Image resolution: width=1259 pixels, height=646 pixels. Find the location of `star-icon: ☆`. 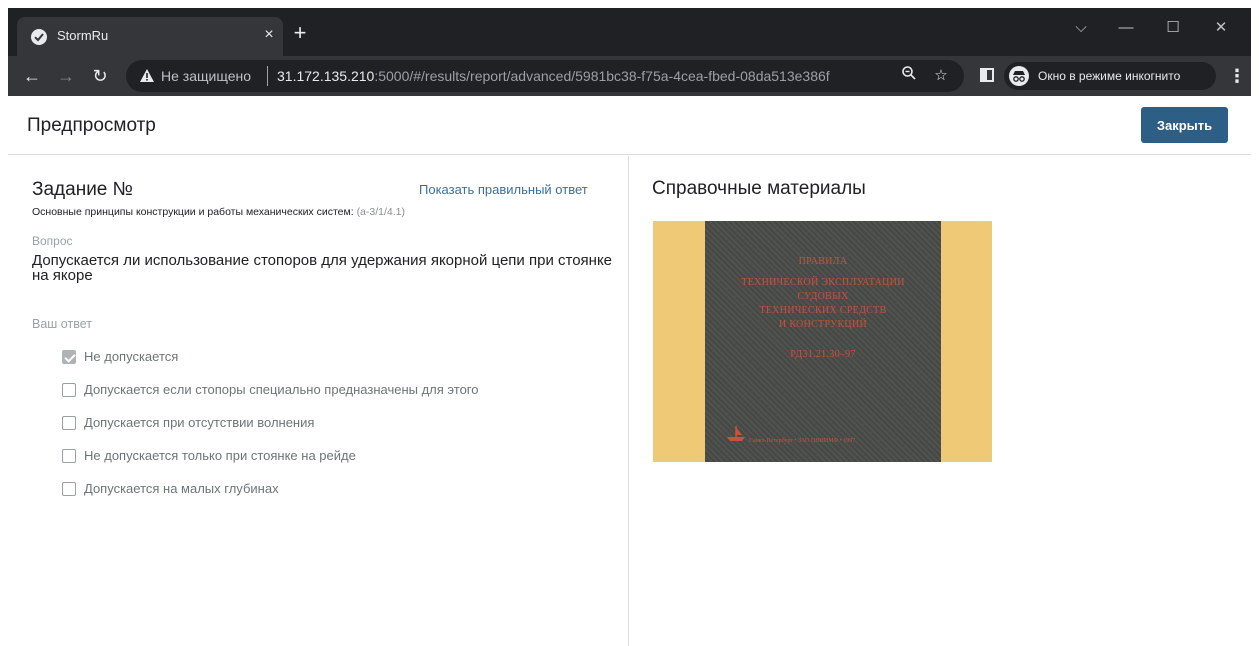

star-icon: ☆ is located at coordinates (941, 76).